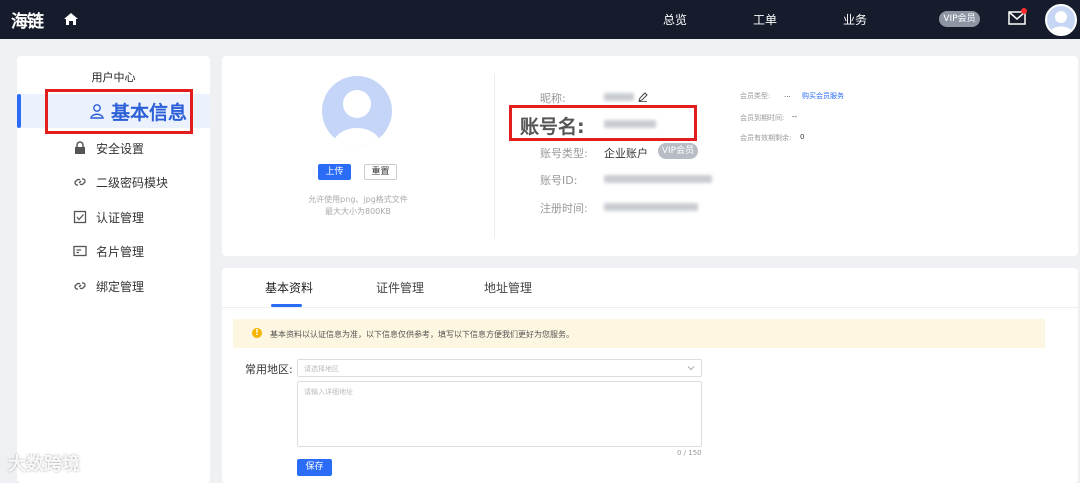 The image size is (1080, 483). I want to click on watermark: 大数跨境, so click(44, 464).